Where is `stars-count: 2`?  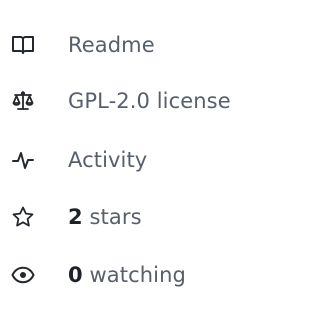
stars-count: 2 is located at coordinates (75, 217).